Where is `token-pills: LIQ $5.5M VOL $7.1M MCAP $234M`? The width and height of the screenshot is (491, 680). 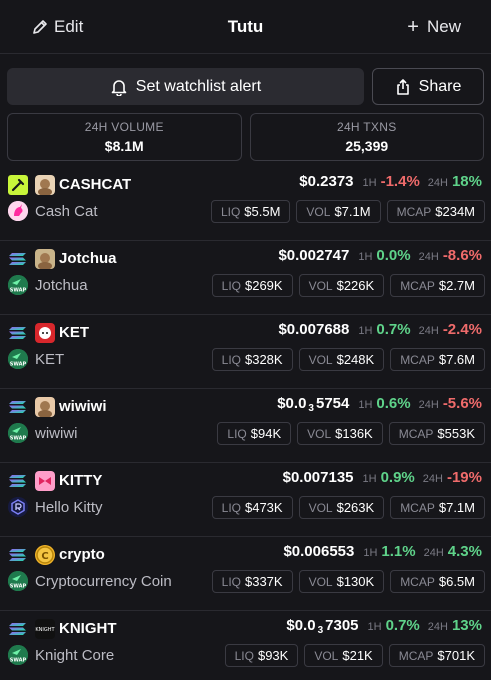
token-pills: LIQ $5.5M VOL $7.1M MCAP $234M is located at coordinates (347, 211).